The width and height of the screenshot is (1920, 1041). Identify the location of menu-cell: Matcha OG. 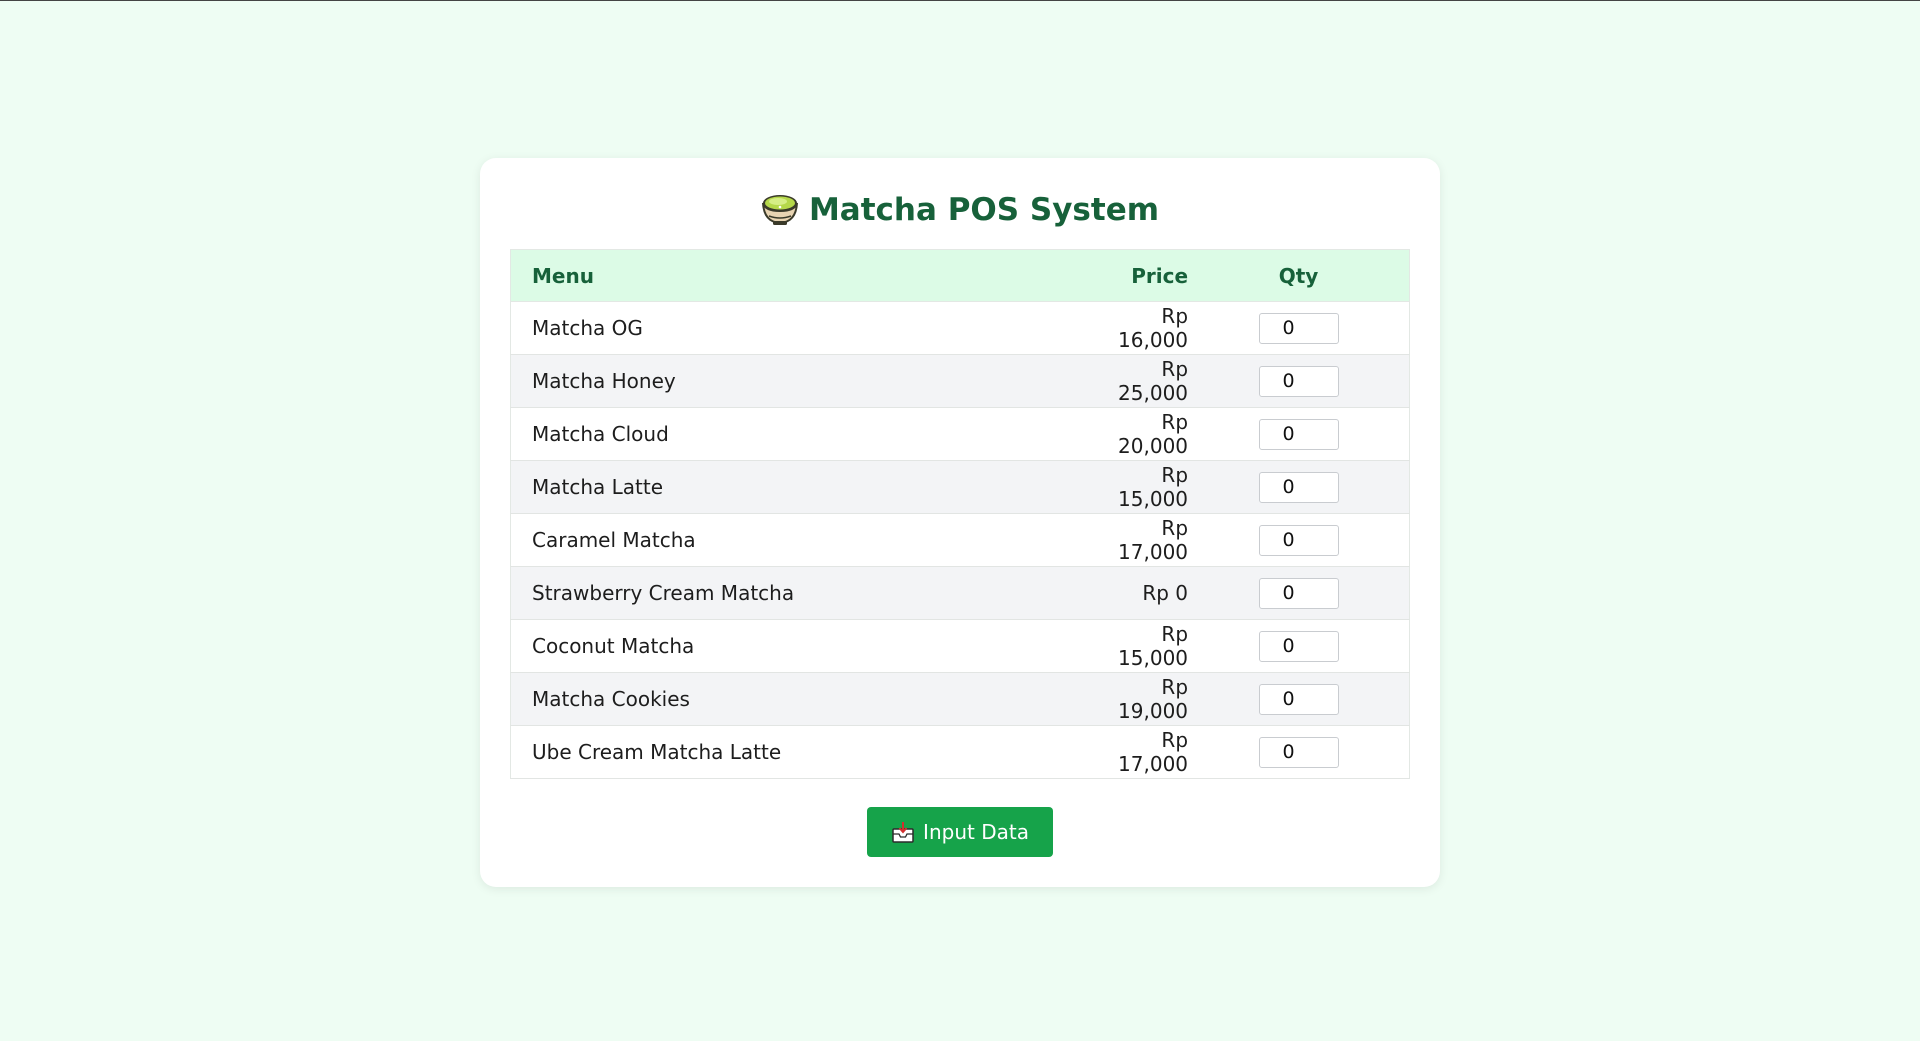
(813, 328).